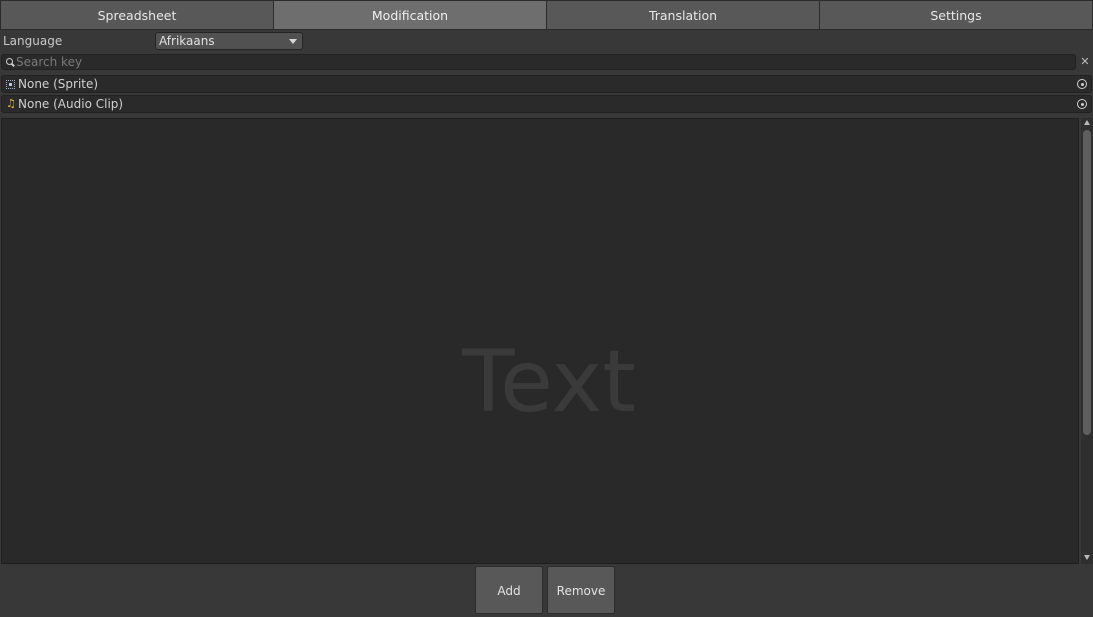 This screenshot has height=617, width=1093. What do you see at coordinates (11, 103) in the screenshot?
I see `audio-clip-icon: ♫` at bounding box center [11, 103].